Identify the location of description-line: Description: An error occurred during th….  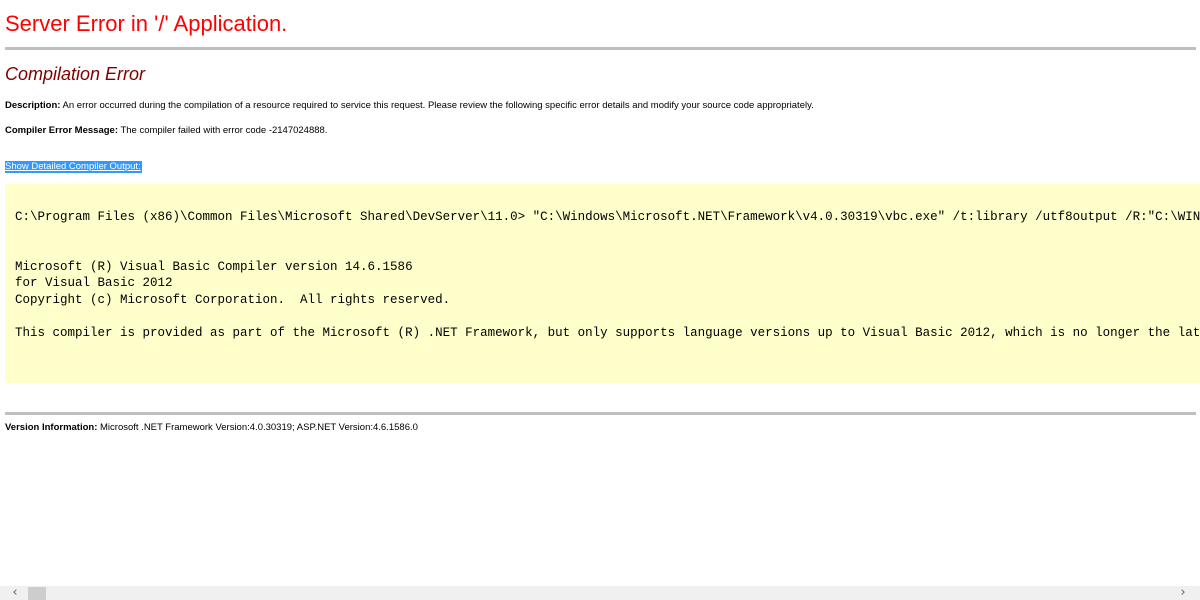
(409, 106).